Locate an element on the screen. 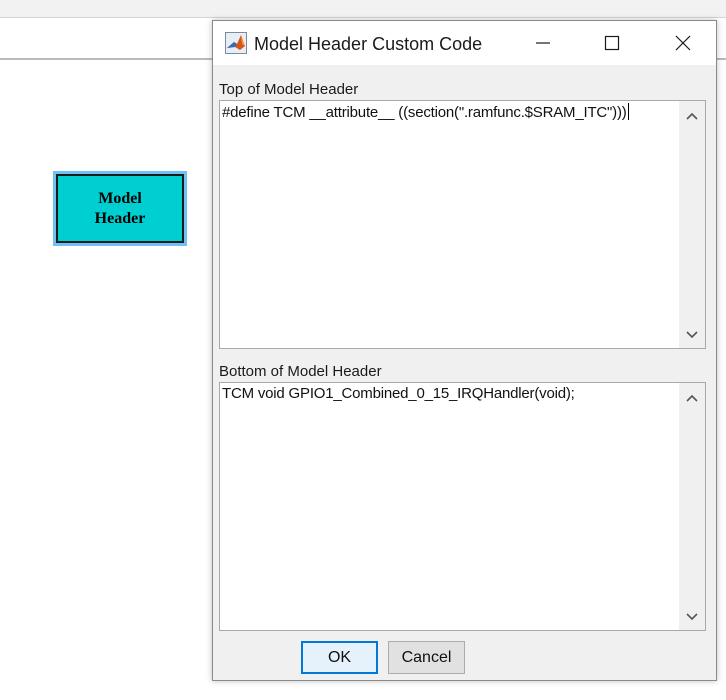 Image resolution: width=726 pixels, height=700 pixels. model-header-block-body: Model Header is located at coordinates (120, 208).